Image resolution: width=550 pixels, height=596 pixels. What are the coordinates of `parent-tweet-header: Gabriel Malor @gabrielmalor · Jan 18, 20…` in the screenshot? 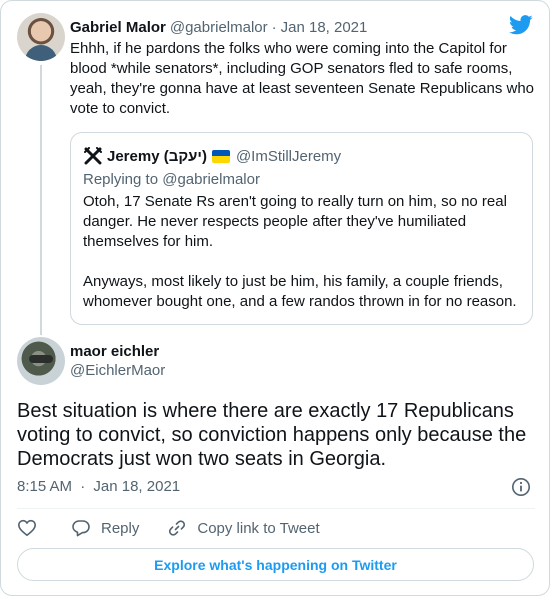 It's located at (218, 27).